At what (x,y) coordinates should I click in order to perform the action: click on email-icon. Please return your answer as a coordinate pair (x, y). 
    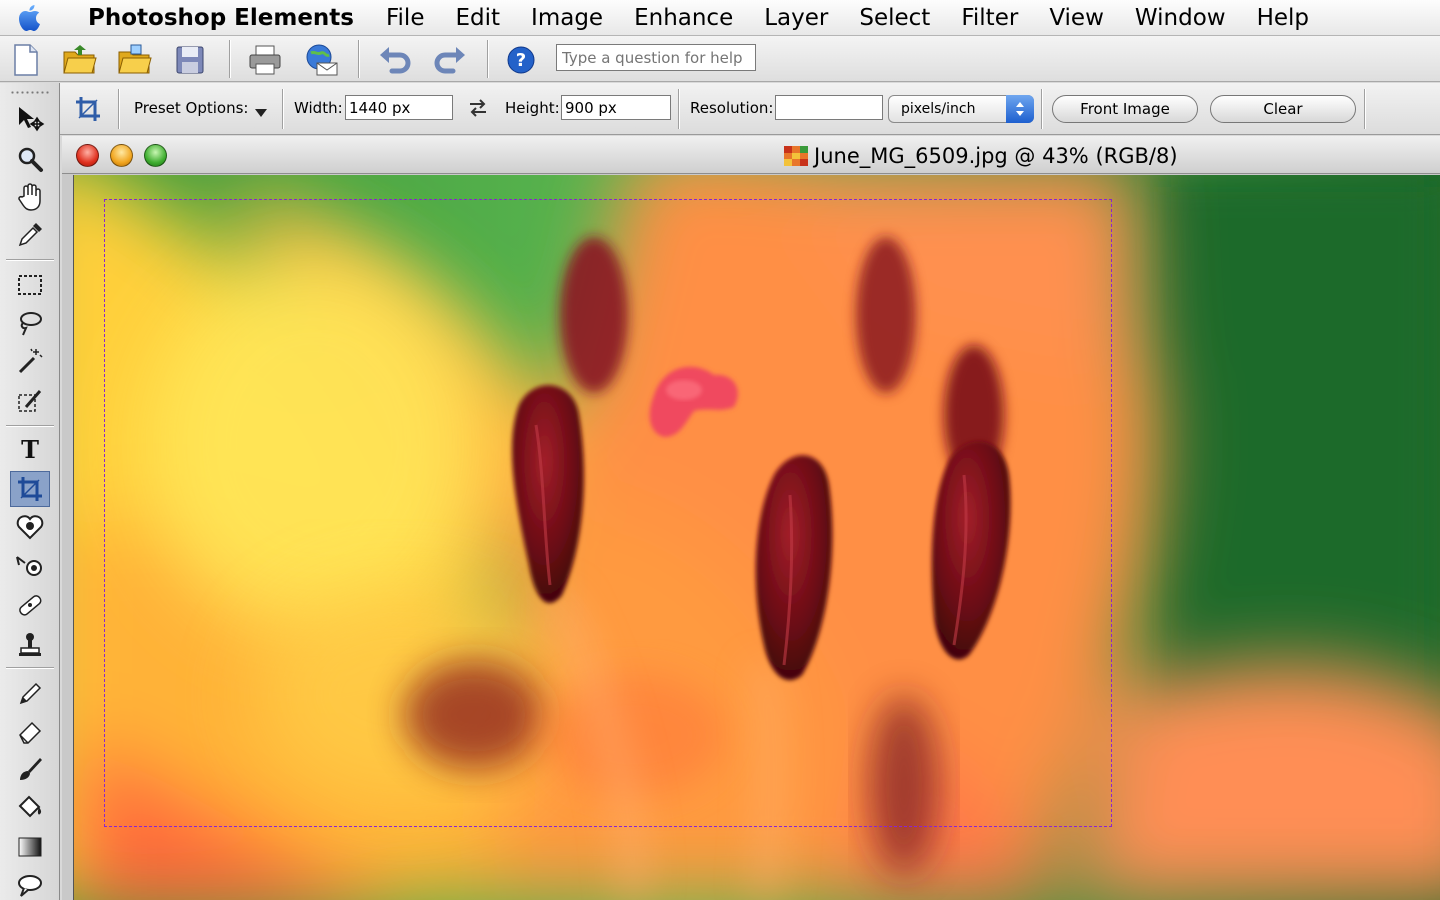
    Looking at the image, I should click on (321, 60).